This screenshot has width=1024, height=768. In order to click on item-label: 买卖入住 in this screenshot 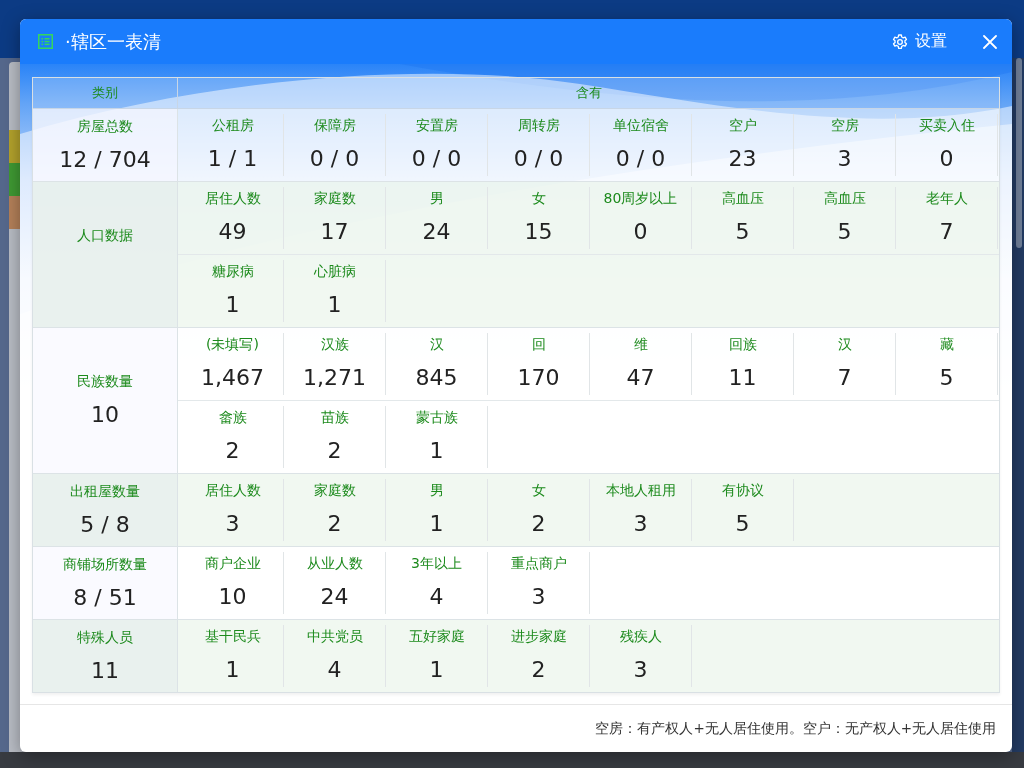, I will do `click(946, 125)`.